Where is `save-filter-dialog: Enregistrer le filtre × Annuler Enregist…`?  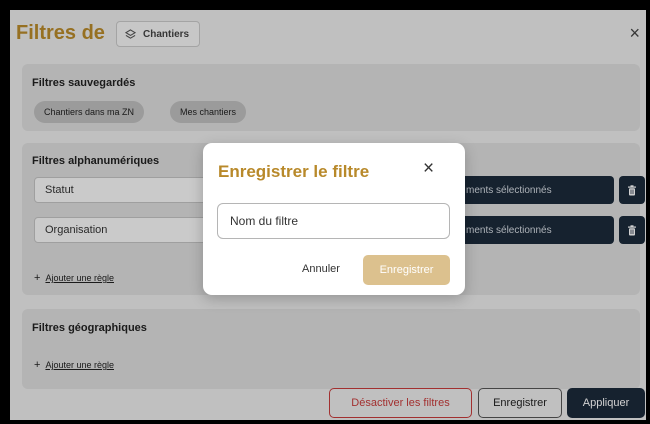
save-filter-dialog: Enregistrer le filtre × Annuler Enregist… is located at coordinates (334, 219).